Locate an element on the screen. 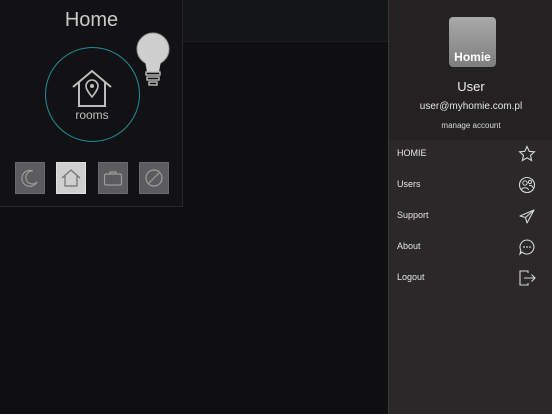  home-icon is located at coordinates (71, 178).